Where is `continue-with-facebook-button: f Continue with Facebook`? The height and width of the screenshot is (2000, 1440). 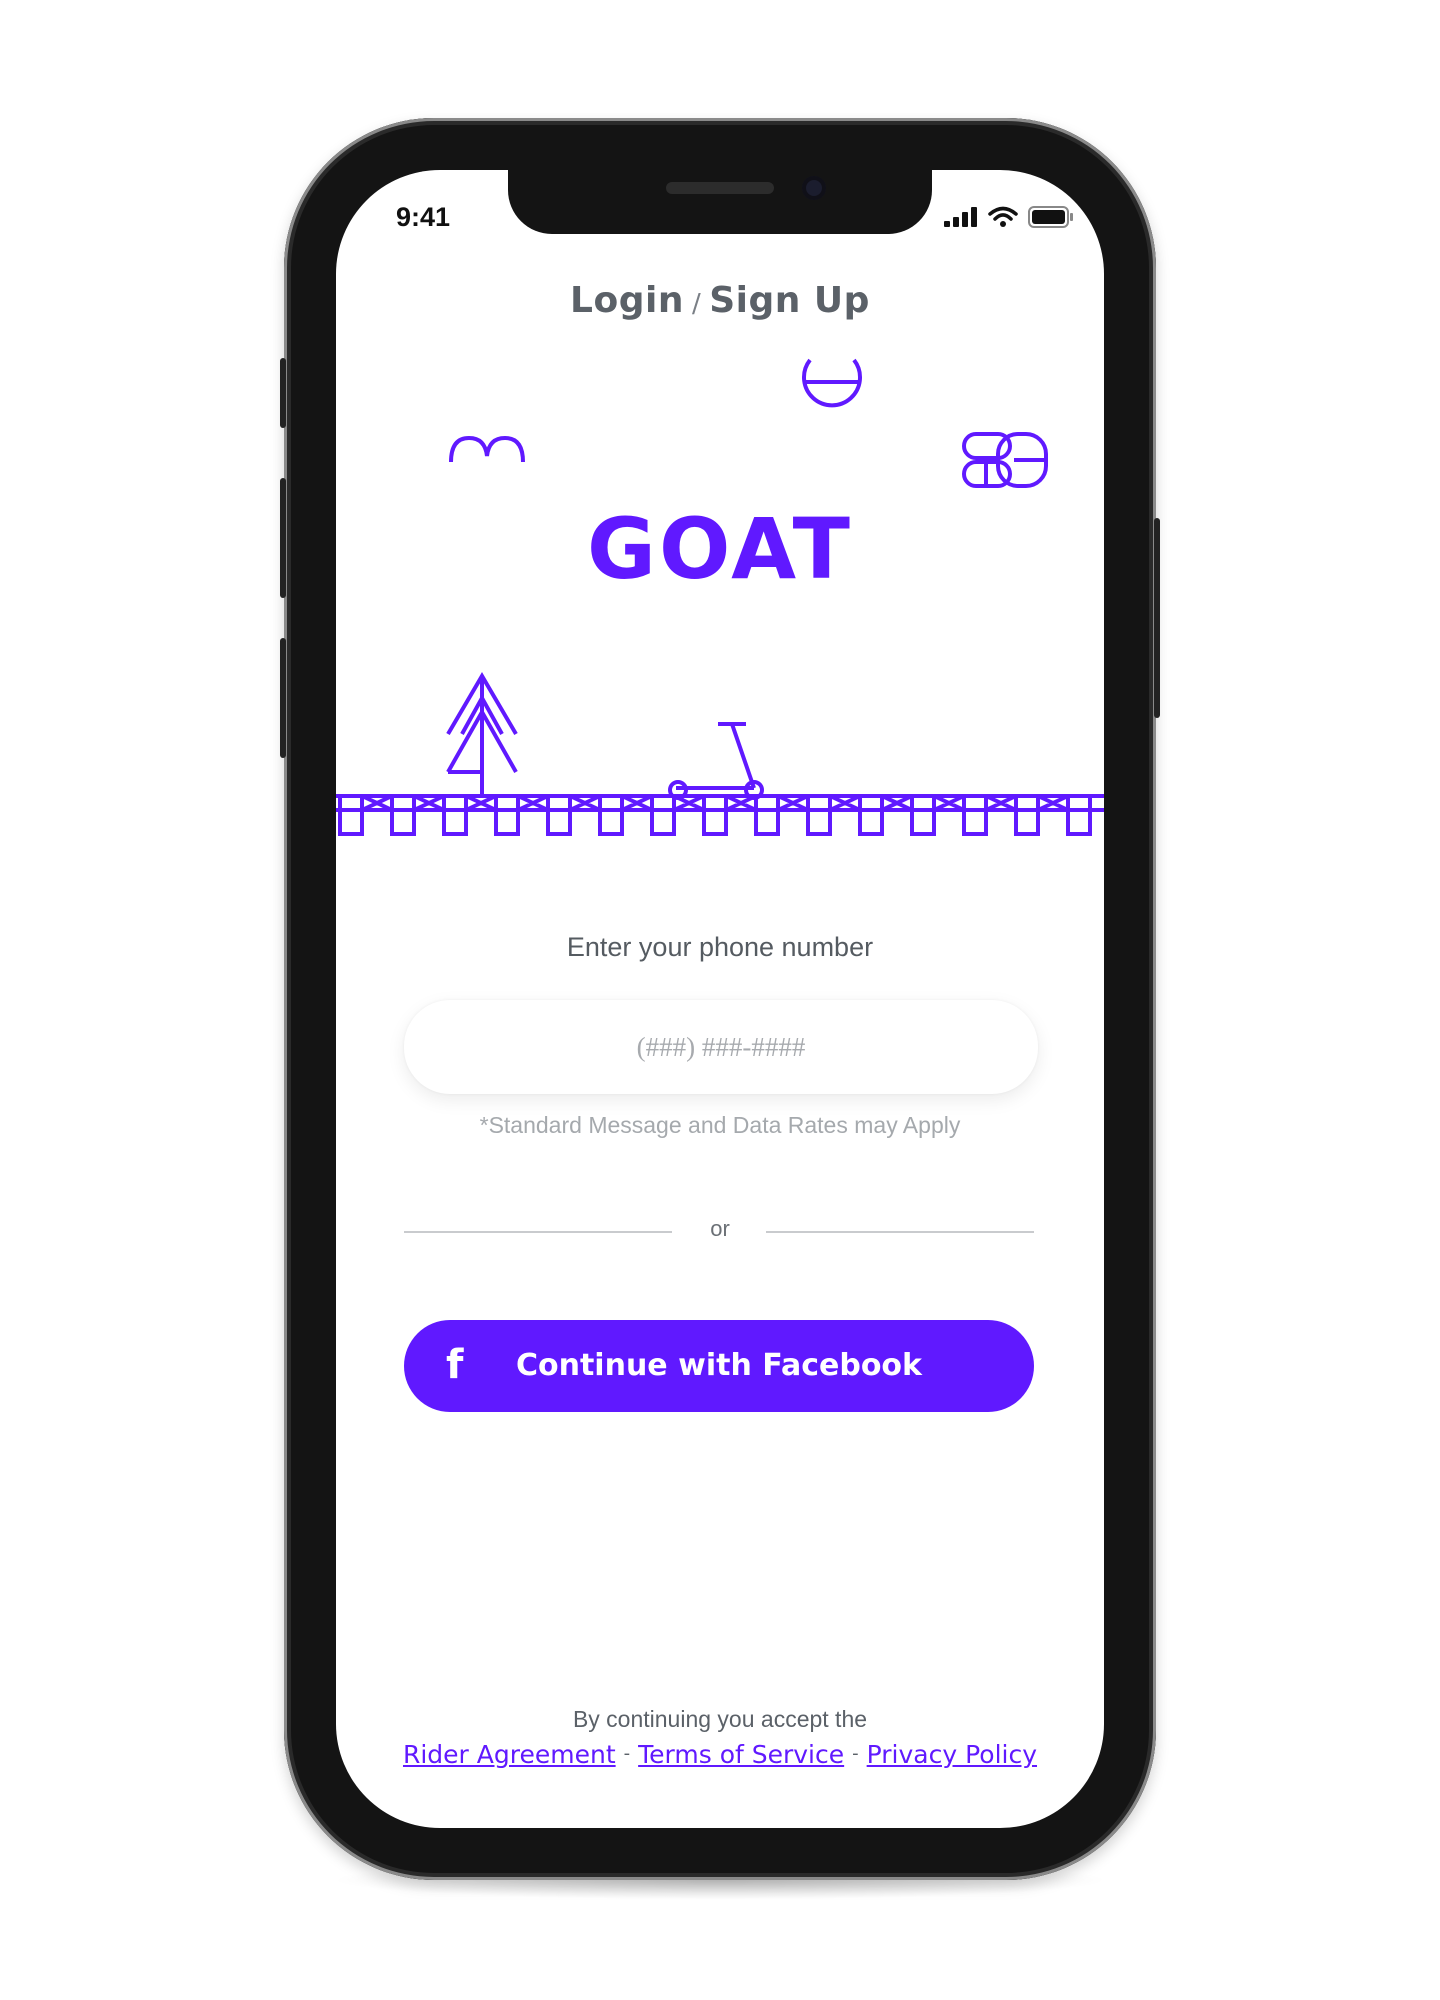
continue-with-facebook-button: f Continue with Facebook is located at coordinates (719, 1366).